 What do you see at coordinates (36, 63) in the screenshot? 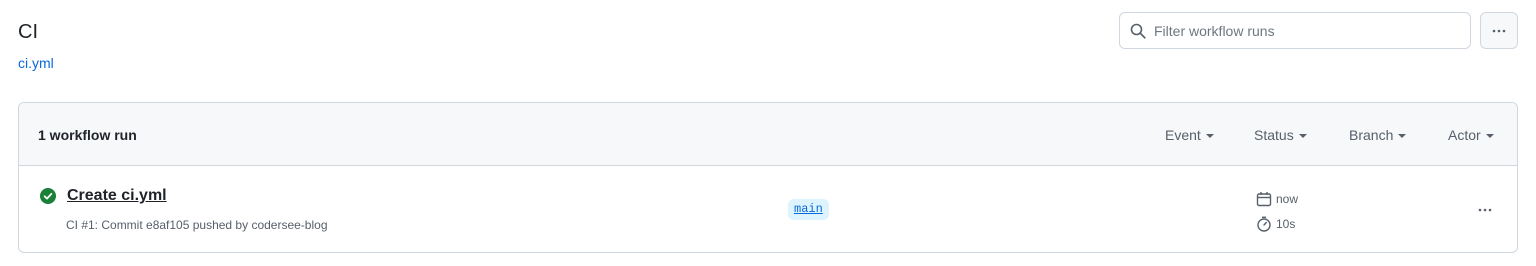
I see `workflow-file-link: ci.yml` at bounding box center [36, 63].